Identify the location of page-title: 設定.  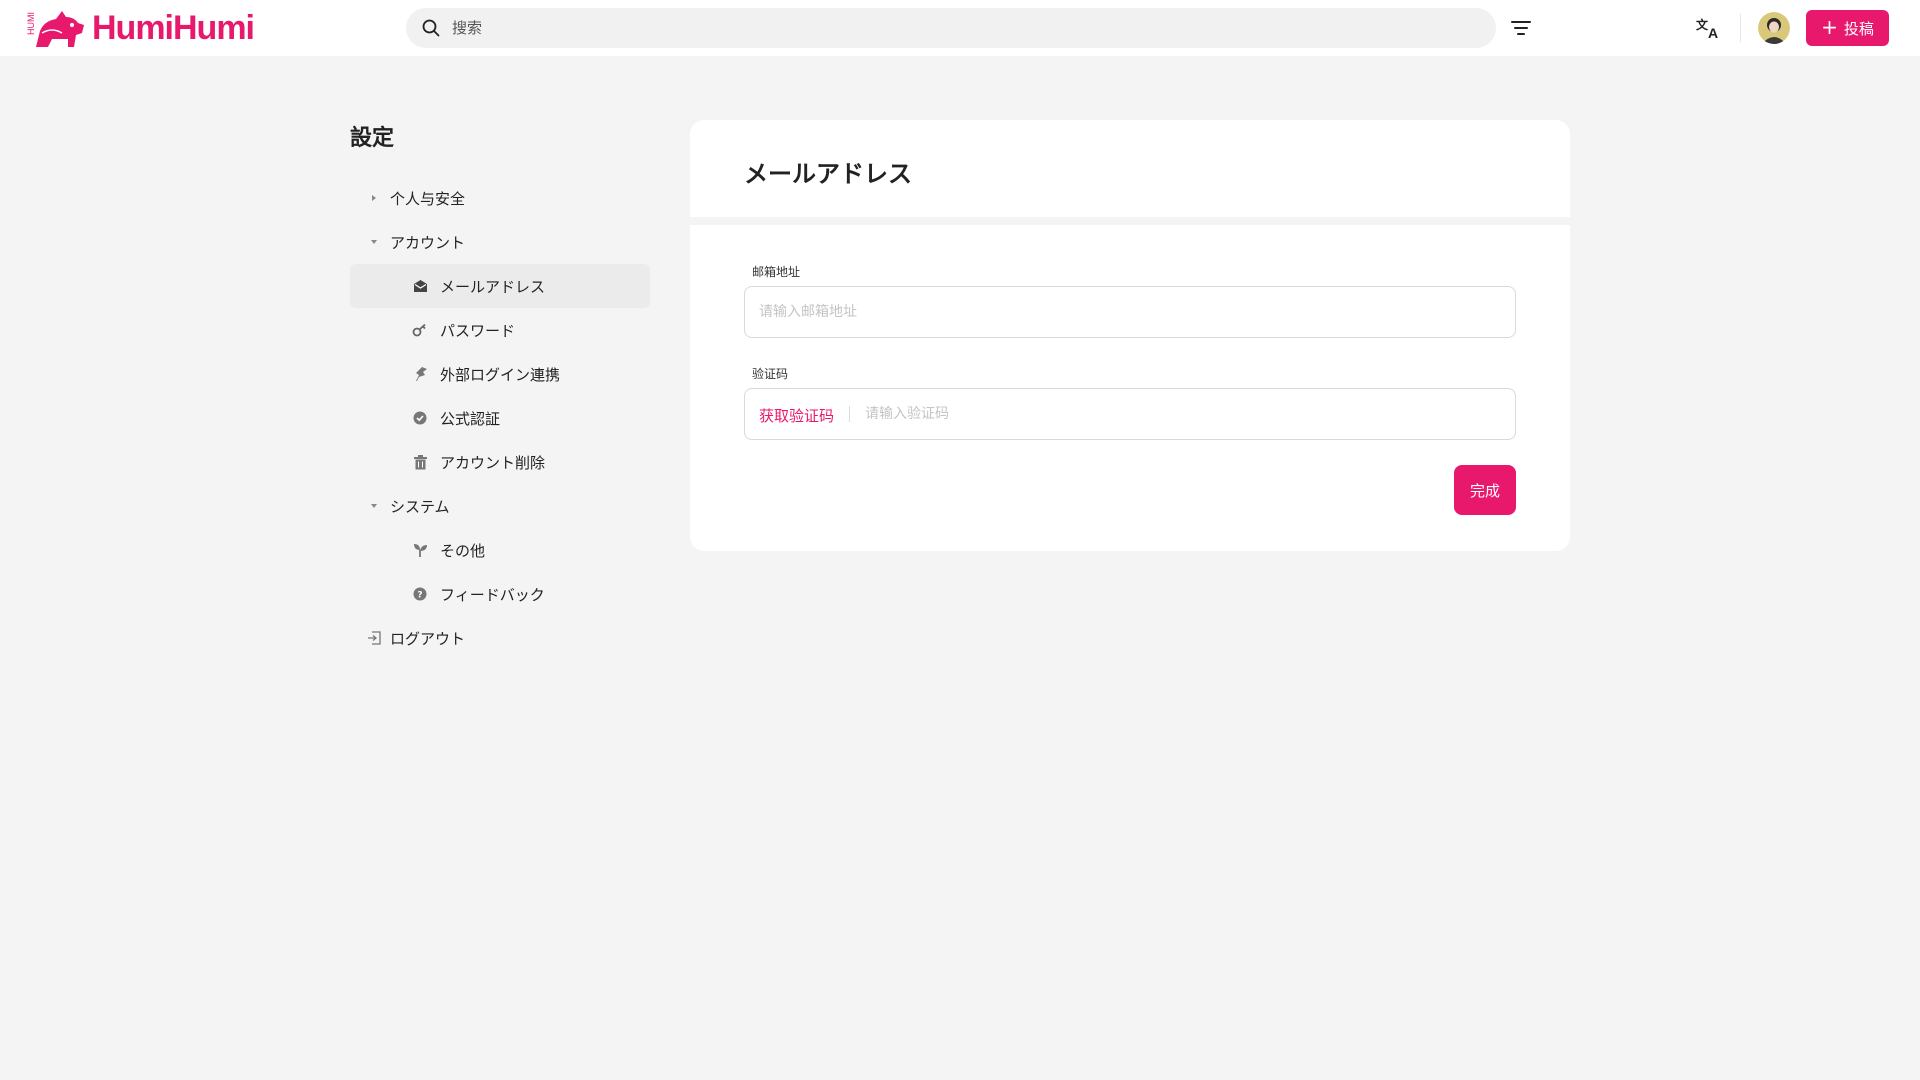
(372, 138).